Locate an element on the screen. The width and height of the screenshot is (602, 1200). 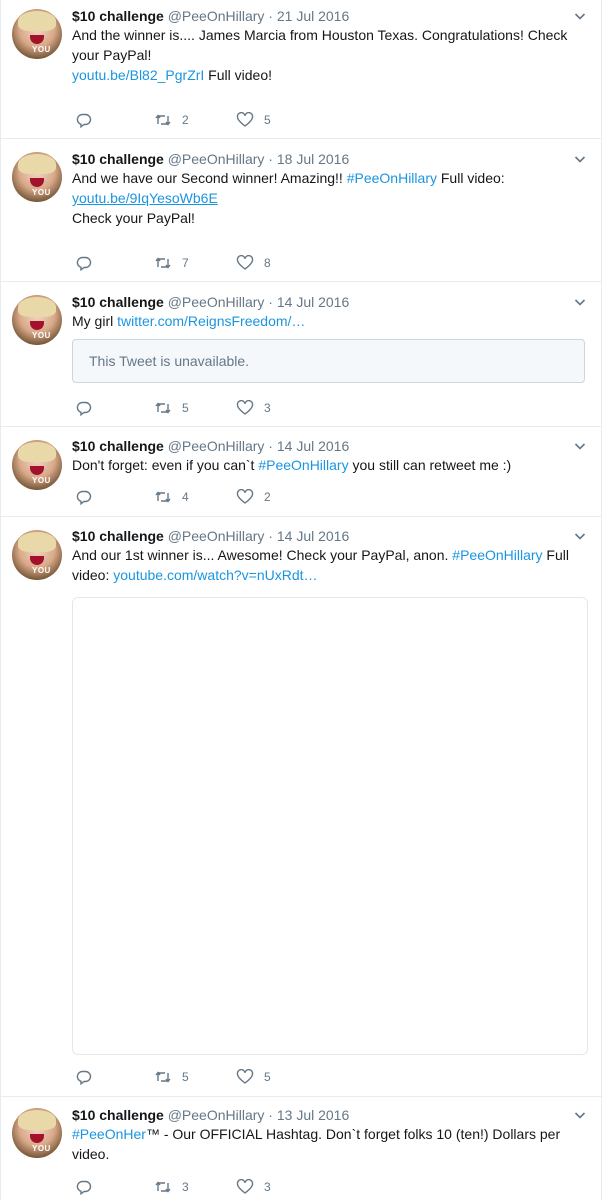
like-count: 8 is located at coordinates (267, 263).